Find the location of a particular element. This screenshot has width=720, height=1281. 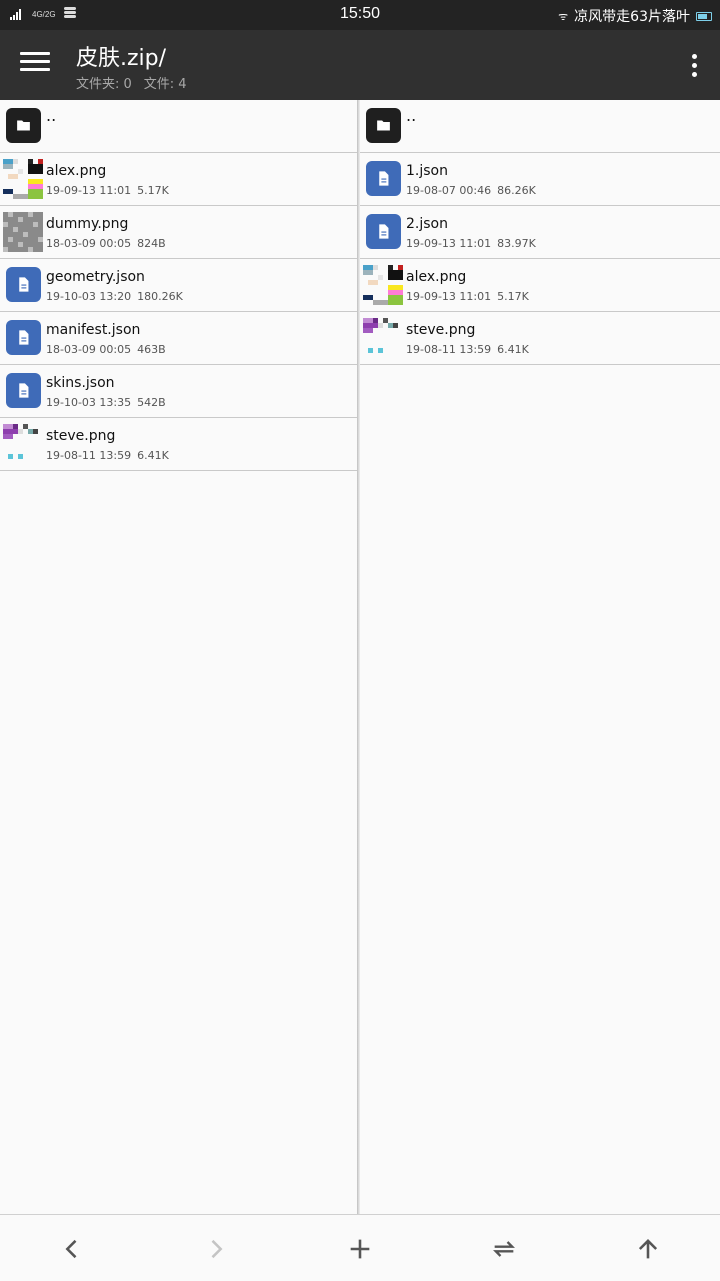

file-date: 19-08-07 00:46 is located at coordinates (449, 190).